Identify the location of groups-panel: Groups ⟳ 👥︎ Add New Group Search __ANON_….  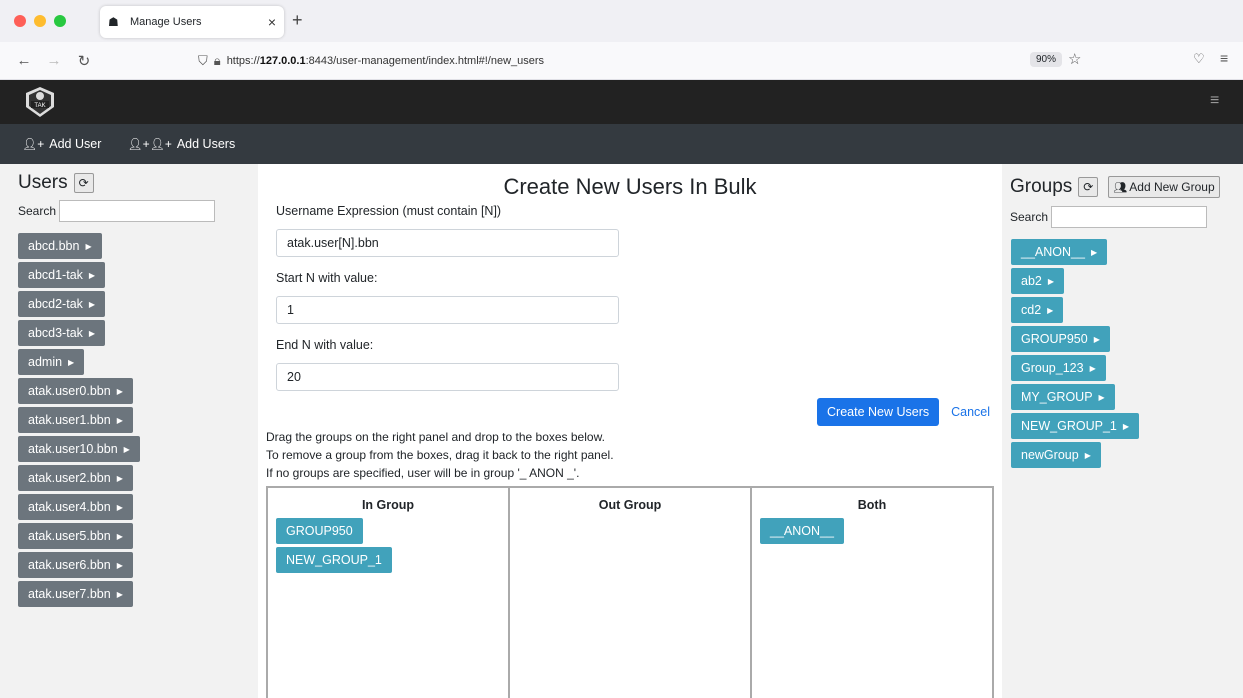
(1122, 431).